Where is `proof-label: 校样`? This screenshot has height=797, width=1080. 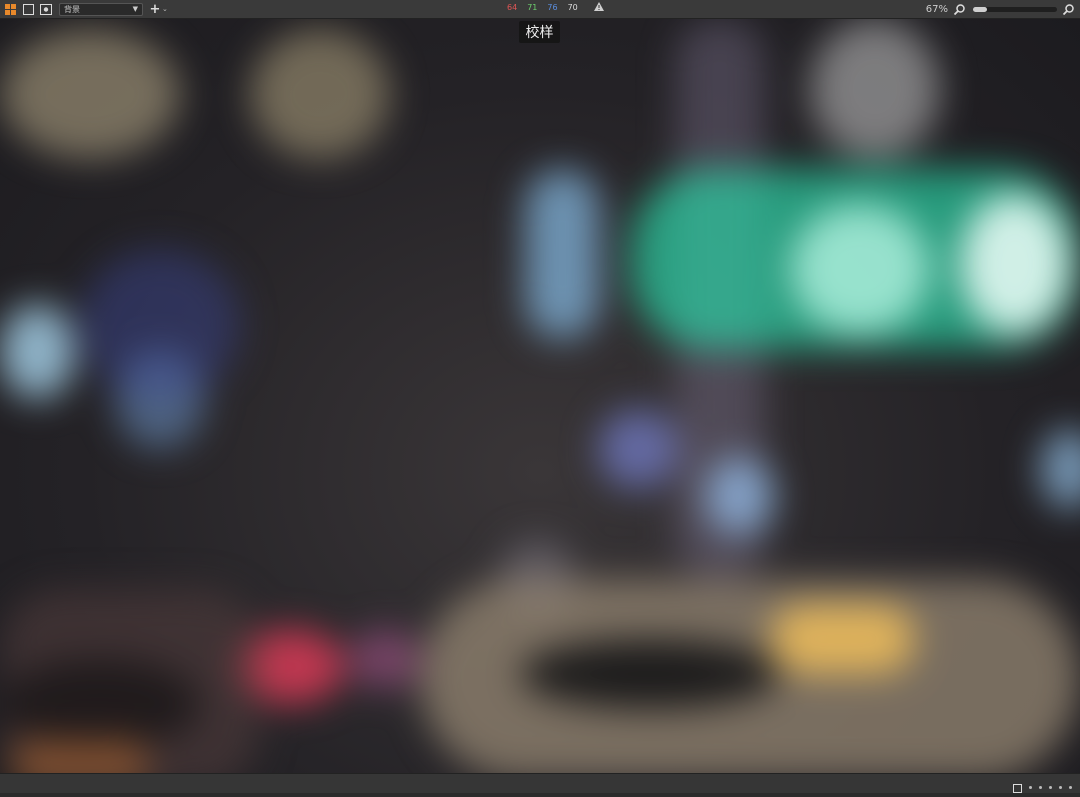
proof-label: 校样 is located at coordinates (539, 32).